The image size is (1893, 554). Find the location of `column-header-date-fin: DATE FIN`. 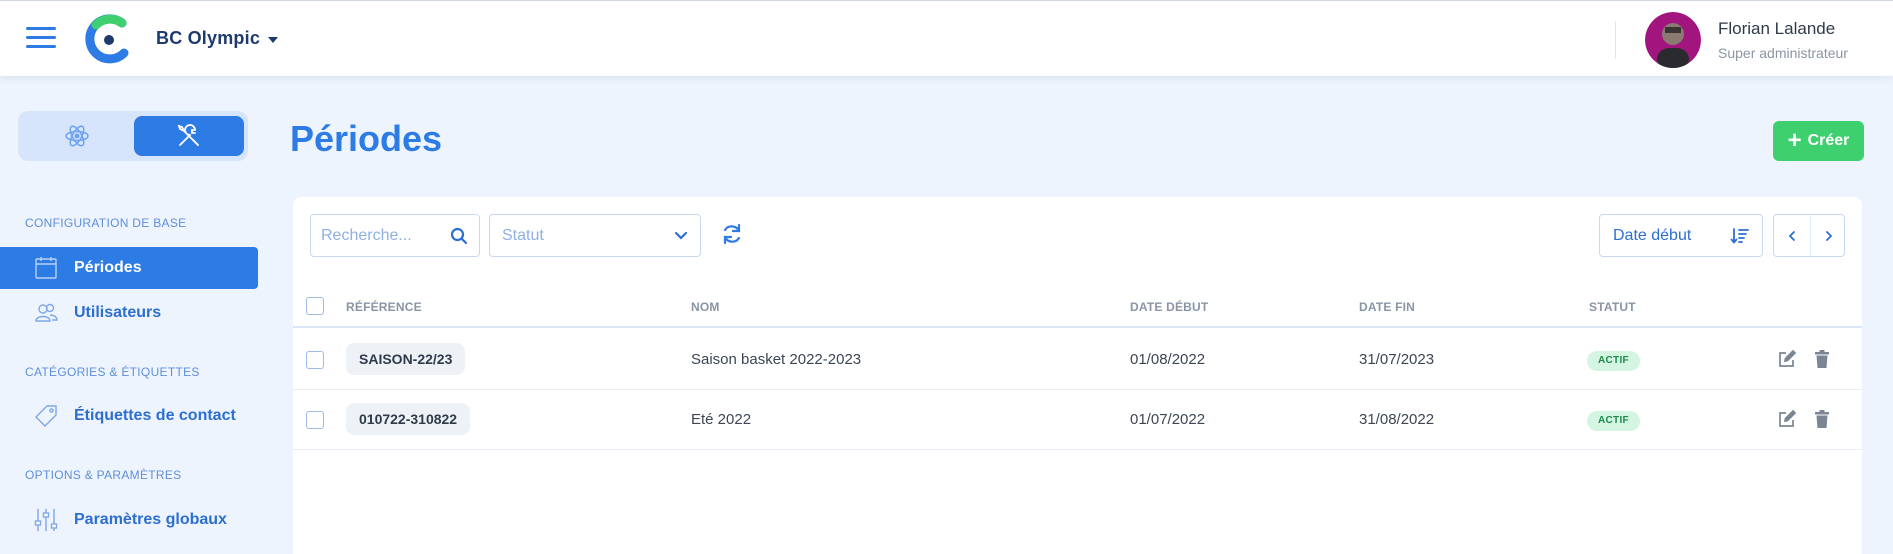

column-header-date-fin: DATE FIN is located at coordinates (1387, 307).